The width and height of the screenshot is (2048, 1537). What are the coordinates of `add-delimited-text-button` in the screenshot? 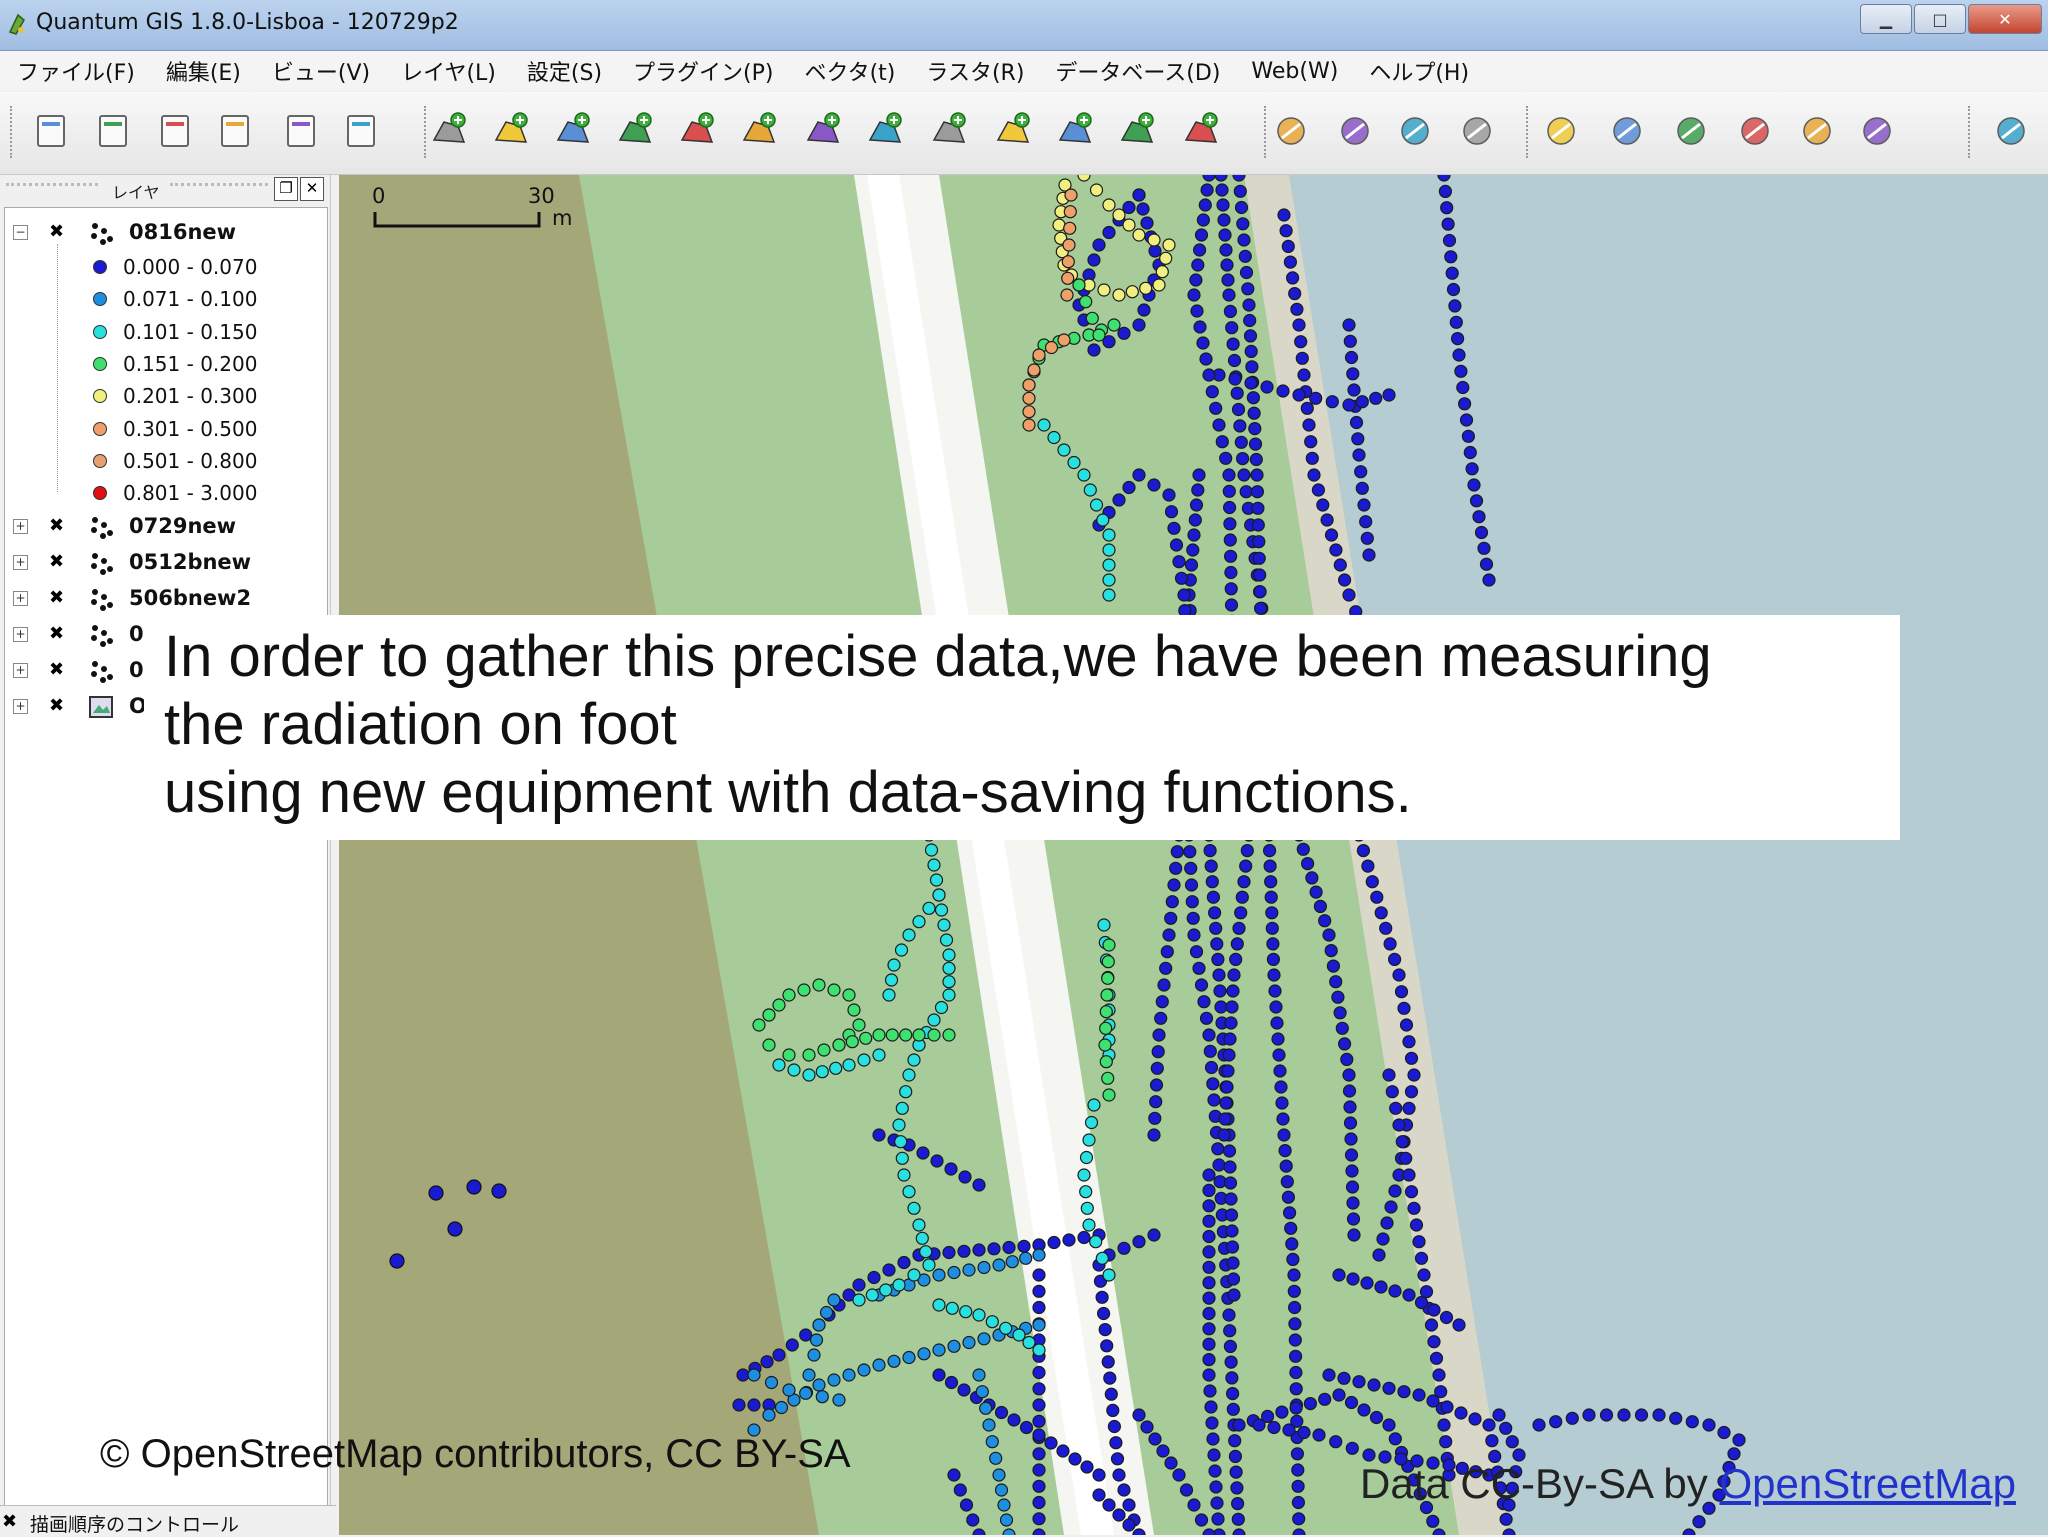 It's located at (1013, 131).